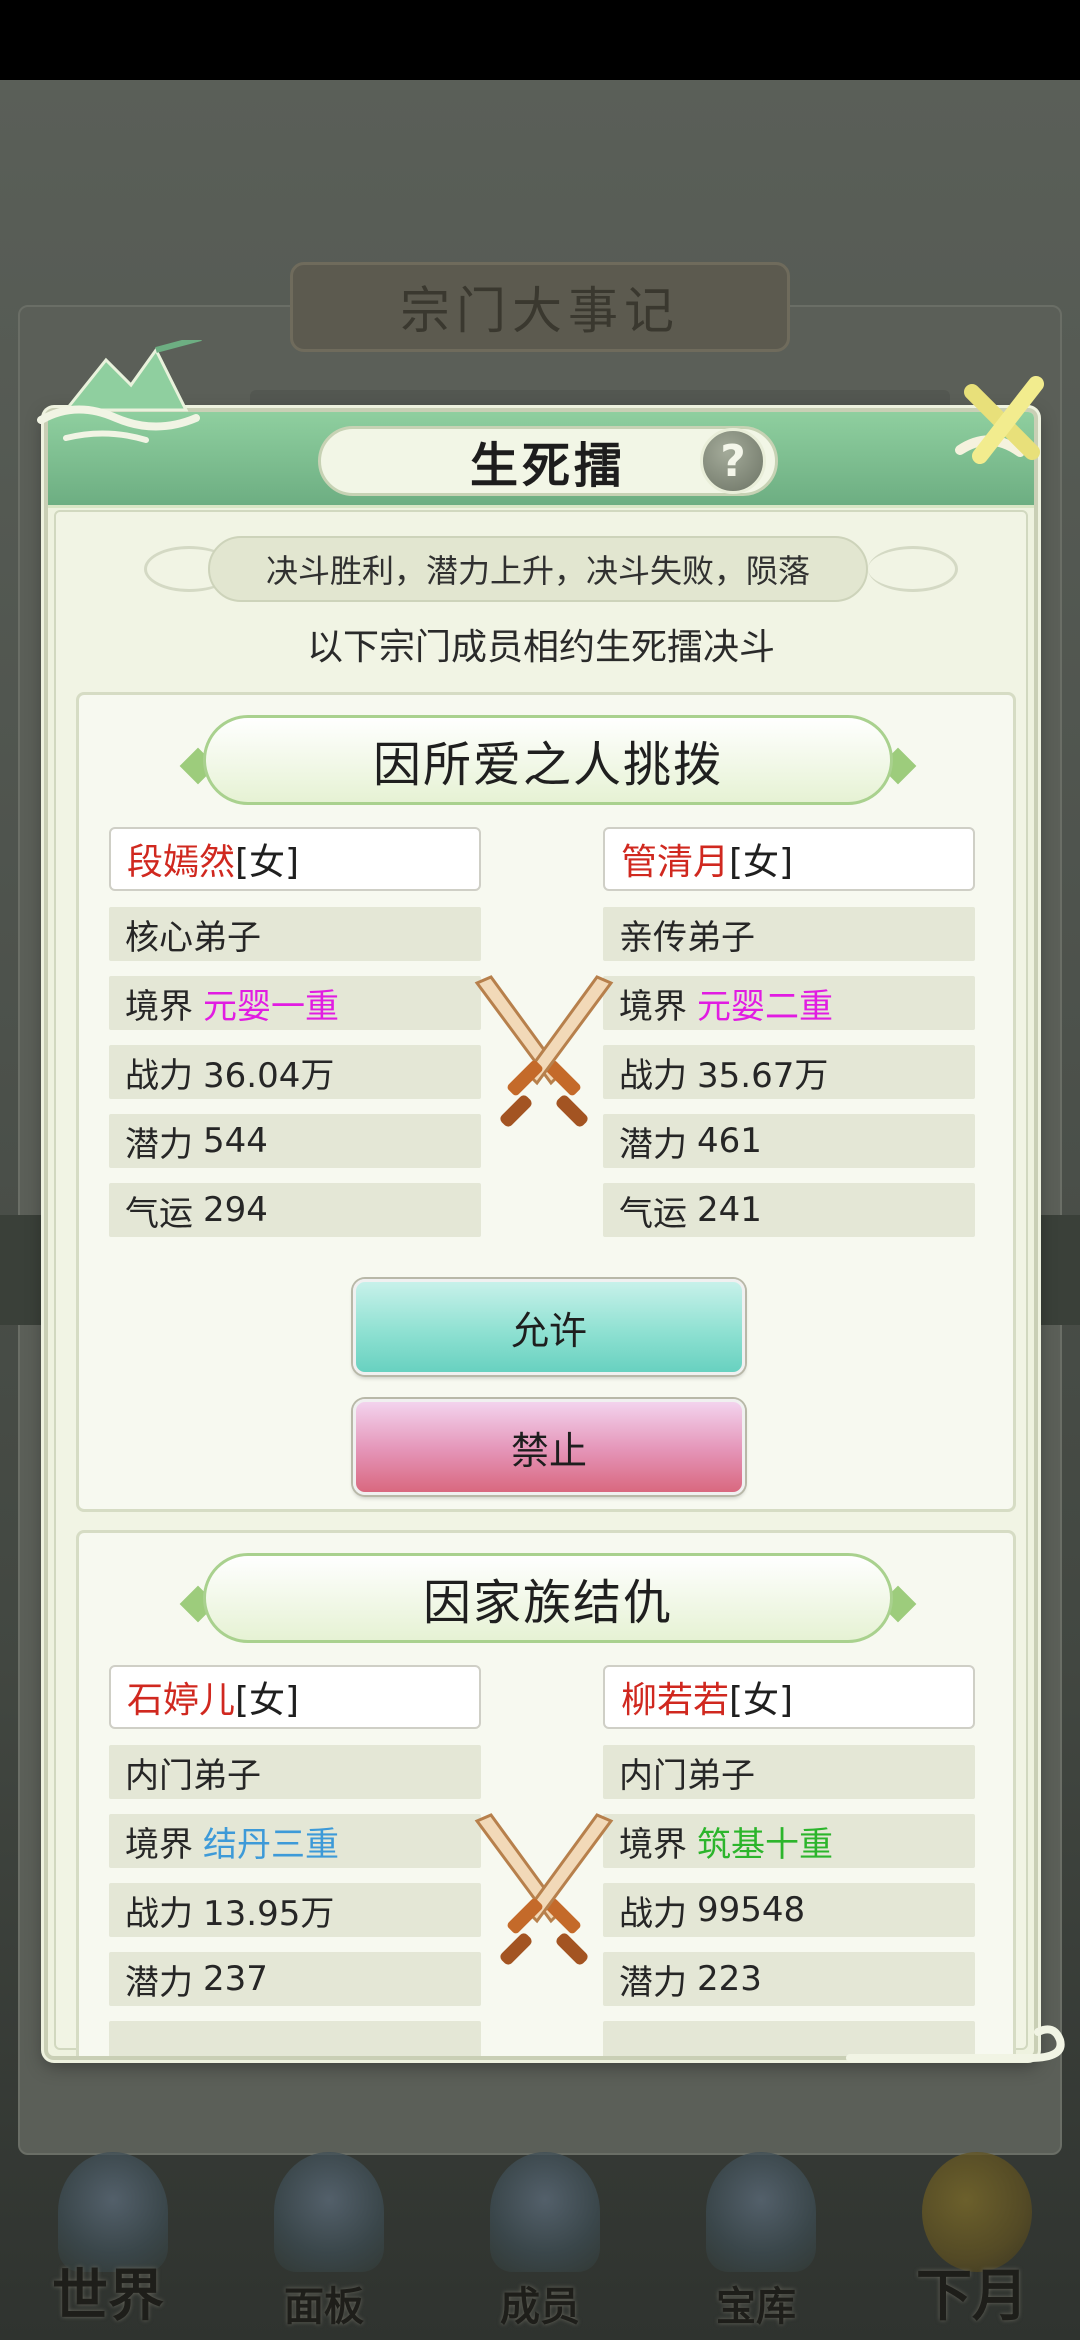 Image resolution: width=1080 pixels, height=2340 pixels. I want to click on right-realm-row: 境界 元婴二重, so click(789, 1003).